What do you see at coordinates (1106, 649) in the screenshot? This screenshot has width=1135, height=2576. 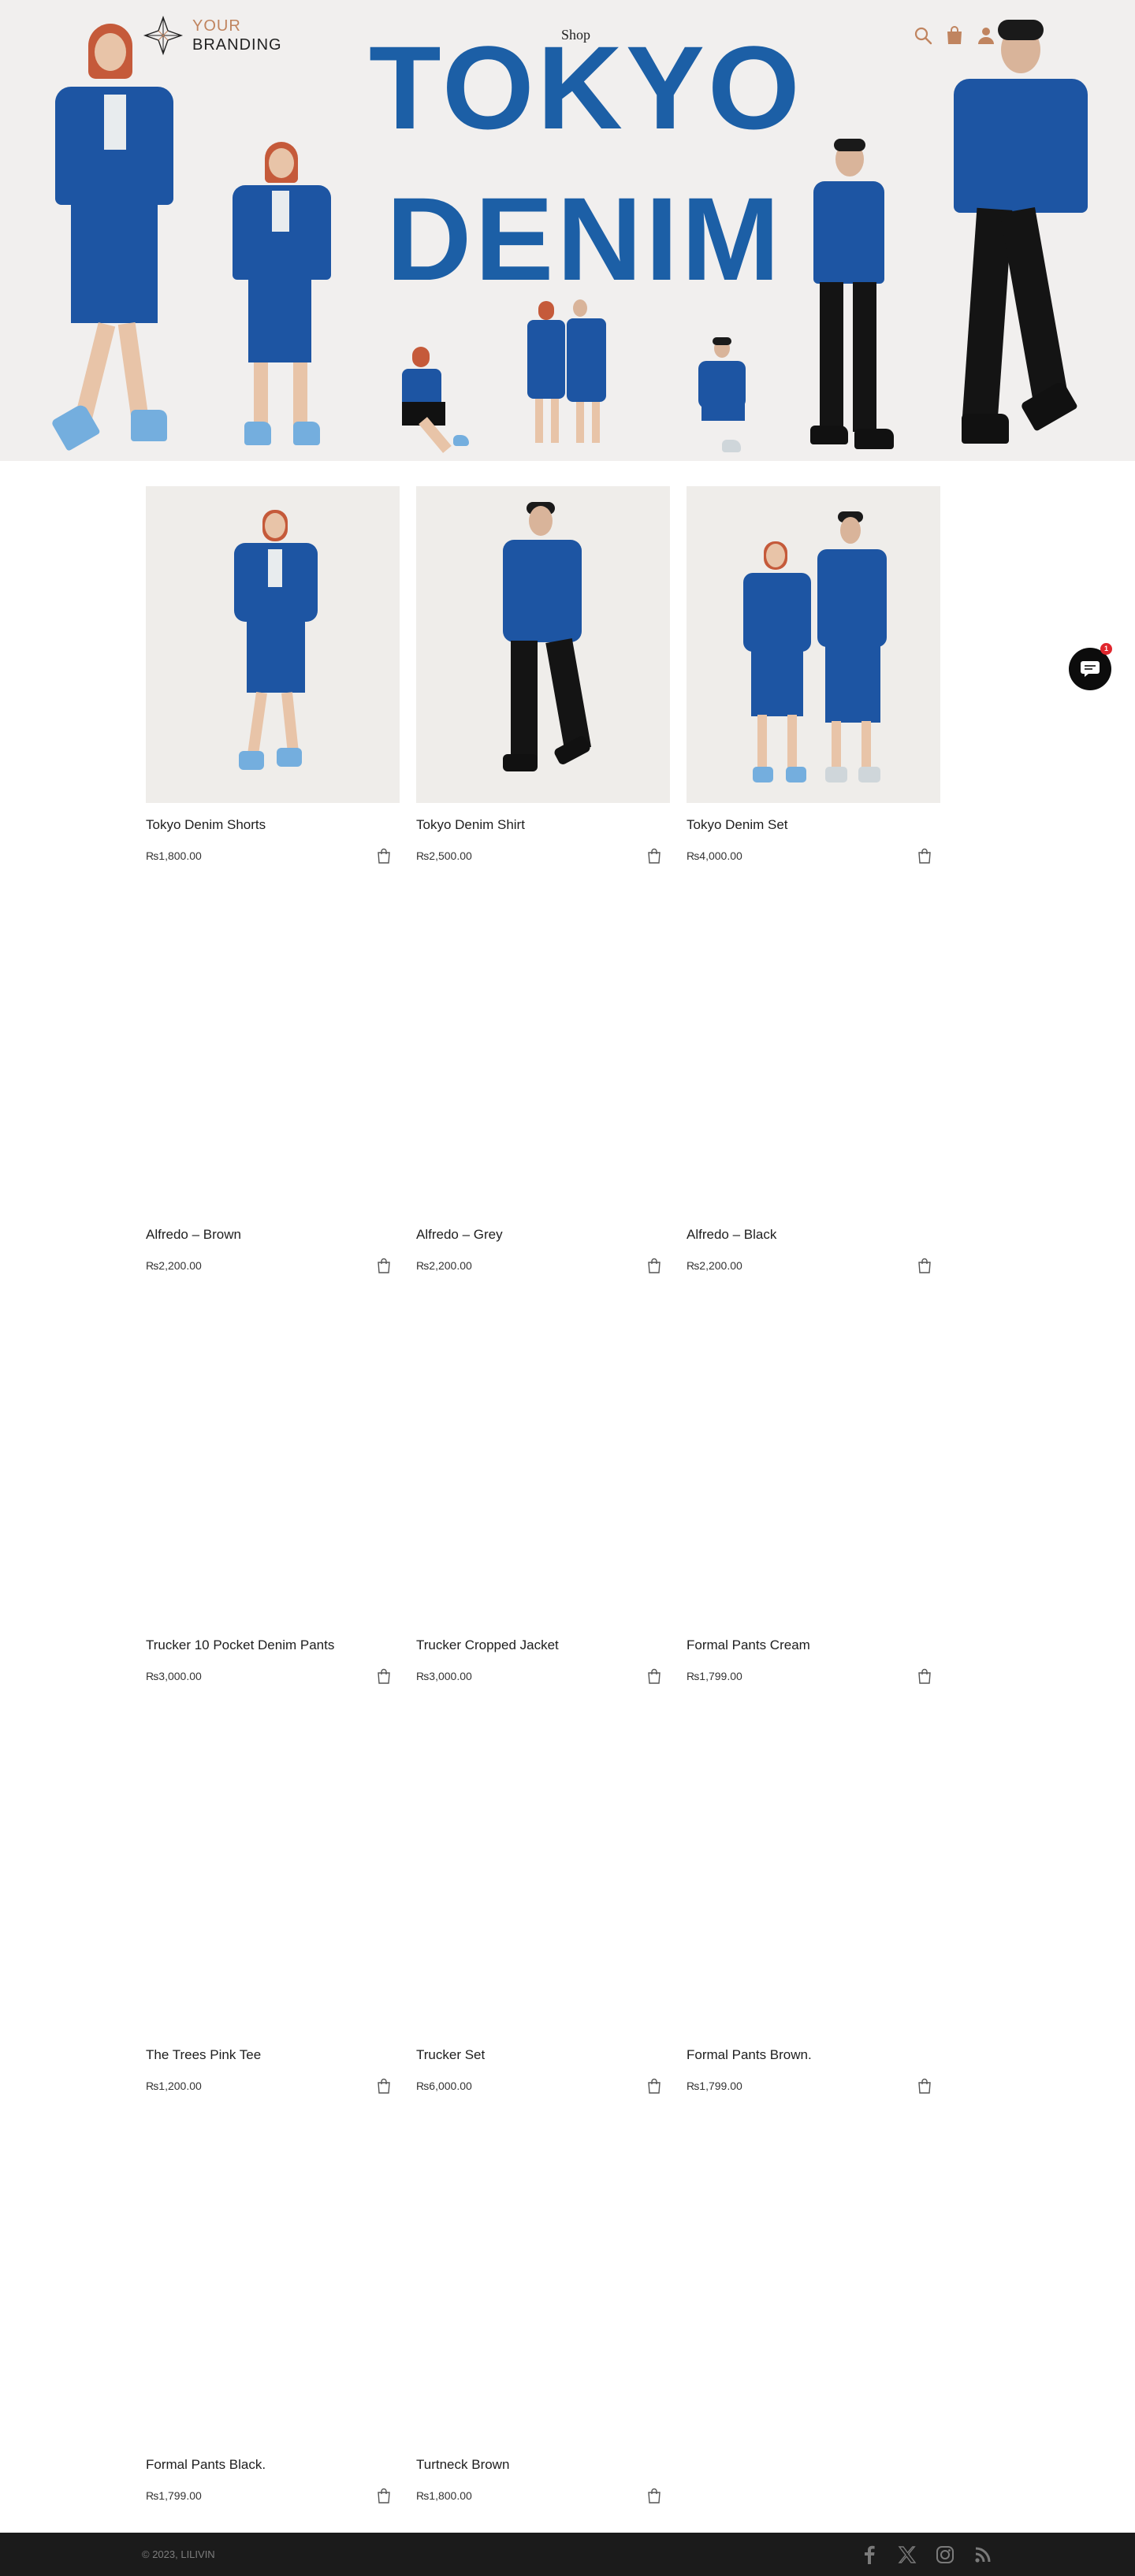 I see `chat-badge: 1` at bounding box center [1106, 649].